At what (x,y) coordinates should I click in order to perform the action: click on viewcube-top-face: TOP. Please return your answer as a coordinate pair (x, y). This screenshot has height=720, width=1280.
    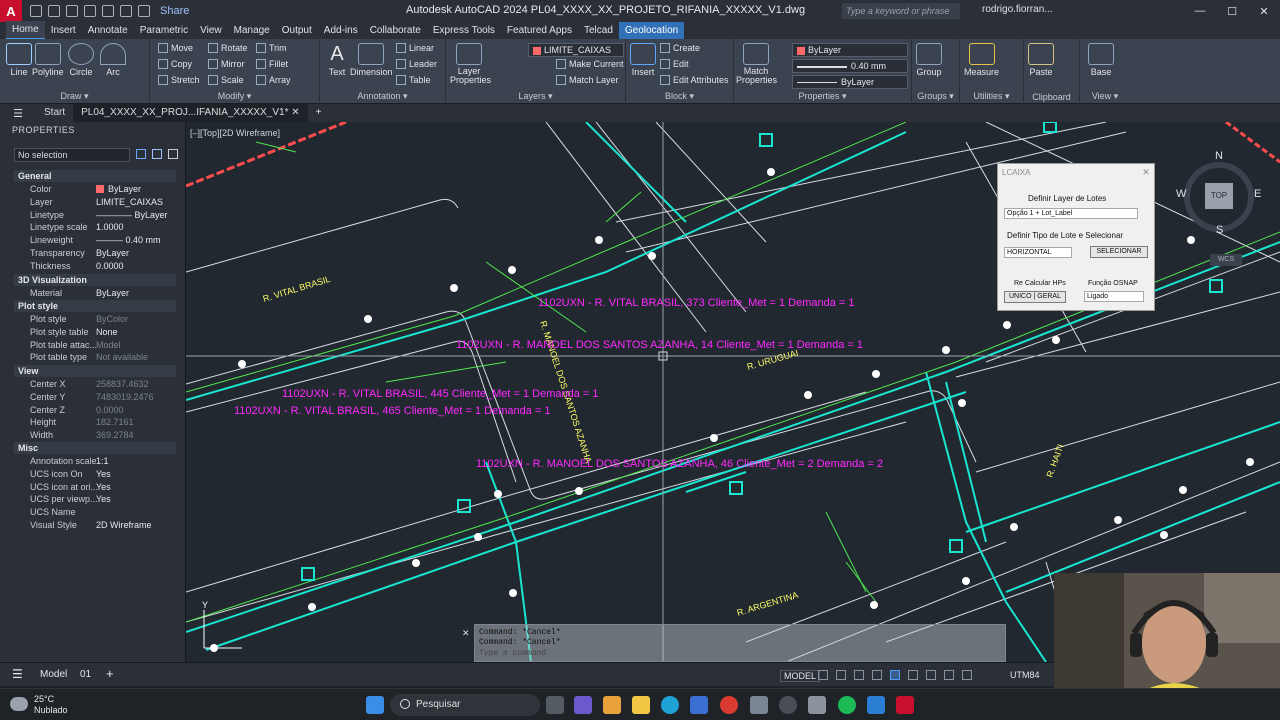
    Looking at the image, I should click on (1219, 196).